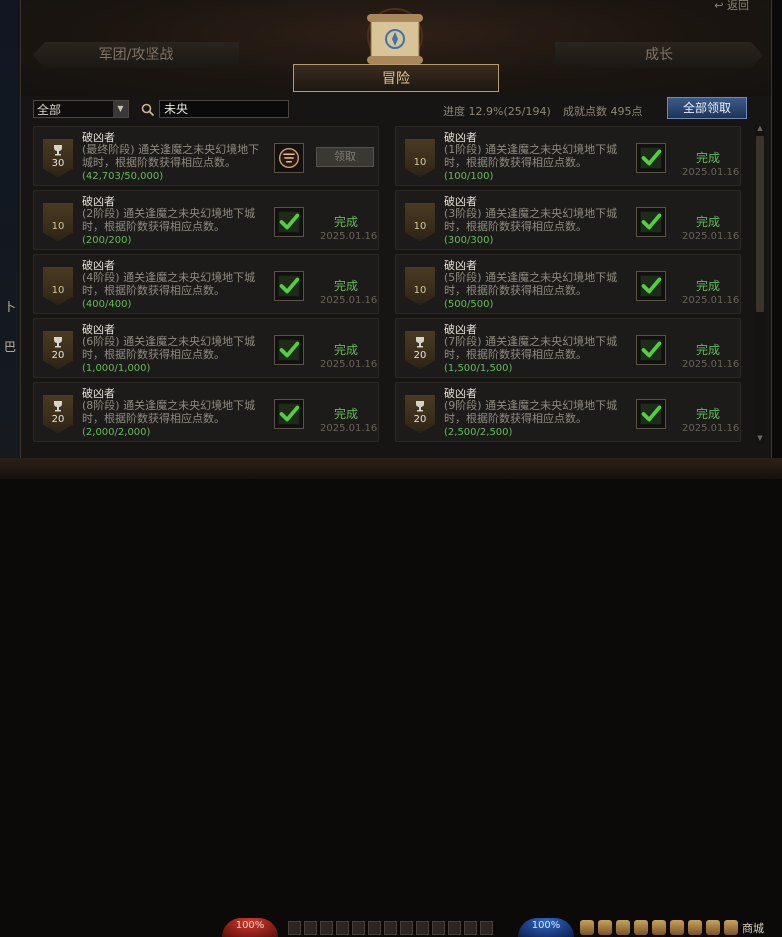 The width and height of the screenshot is (782, 937). I want to click on stage-label: (5阶段), so click(463, 277).